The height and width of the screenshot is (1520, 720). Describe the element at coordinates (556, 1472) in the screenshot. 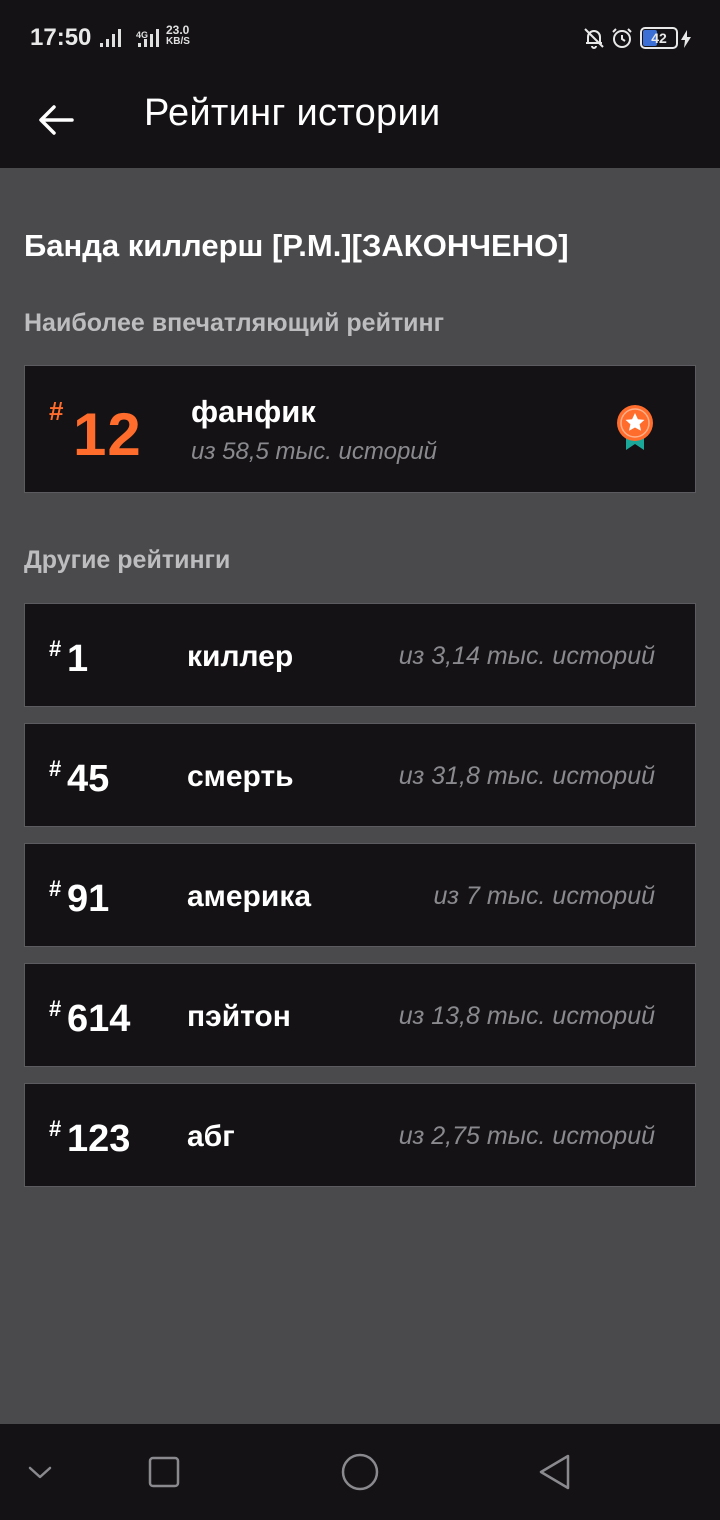

I see `triangle-back-icon` at that location.